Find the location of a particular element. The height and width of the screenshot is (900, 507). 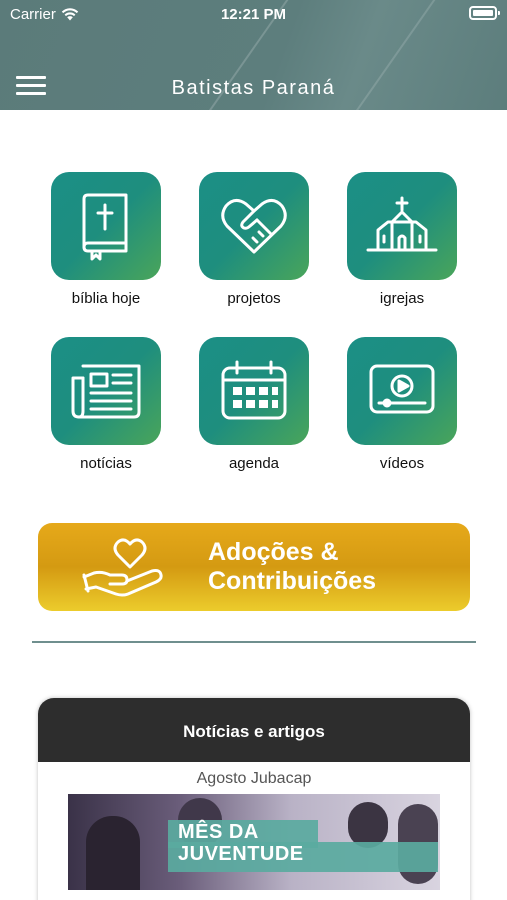

app-header: Carrier 12:21 PM Batistas Paraná is located at coordinates (253, 55).